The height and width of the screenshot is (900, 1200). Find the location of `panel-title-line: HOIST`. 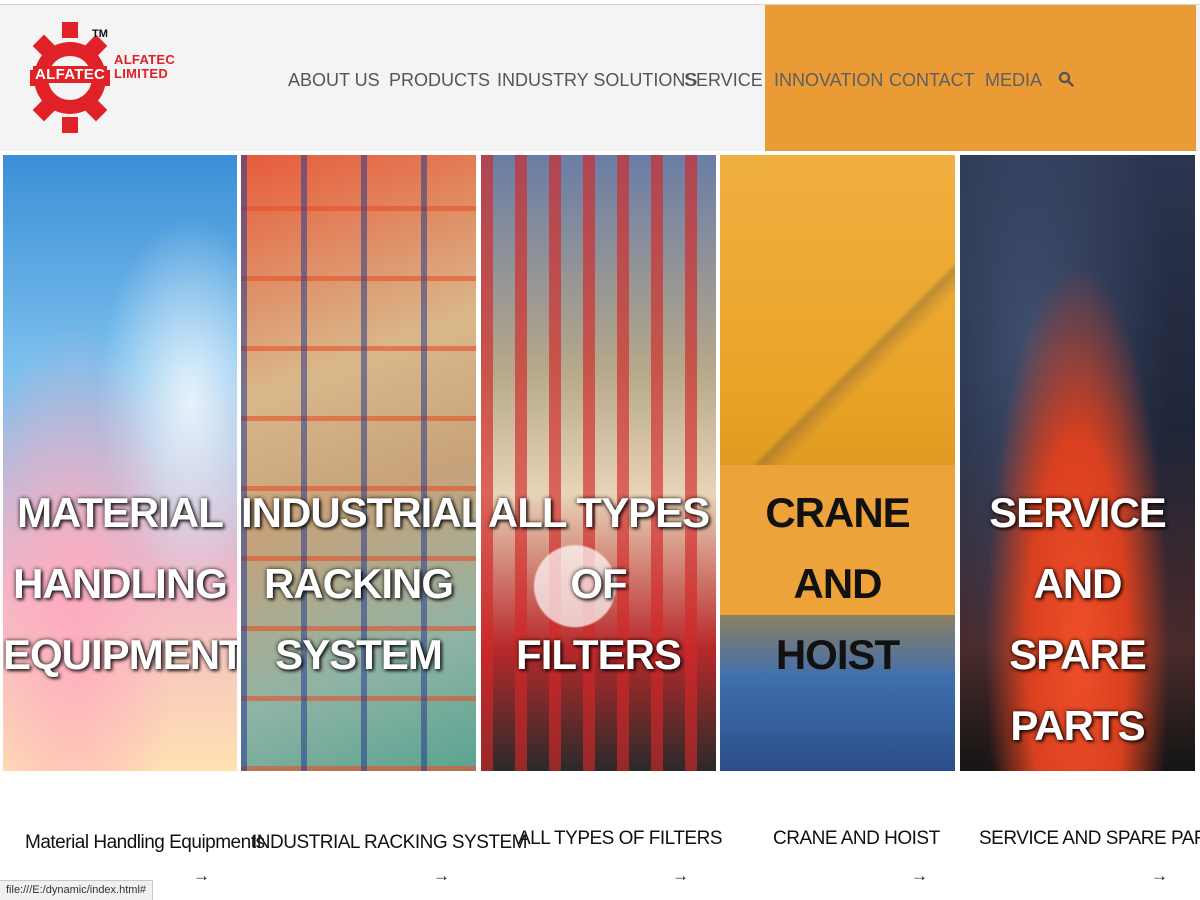

panel-title-line: HOIST is located at coordinates (837, 654).